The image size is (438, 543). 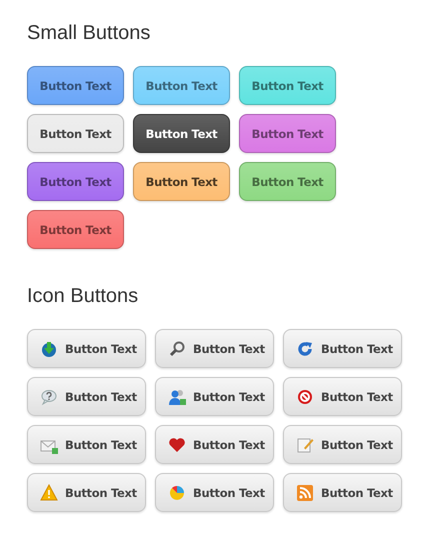 I want to click on section-heading: Icon Buttons, so click(x=83, y=296).